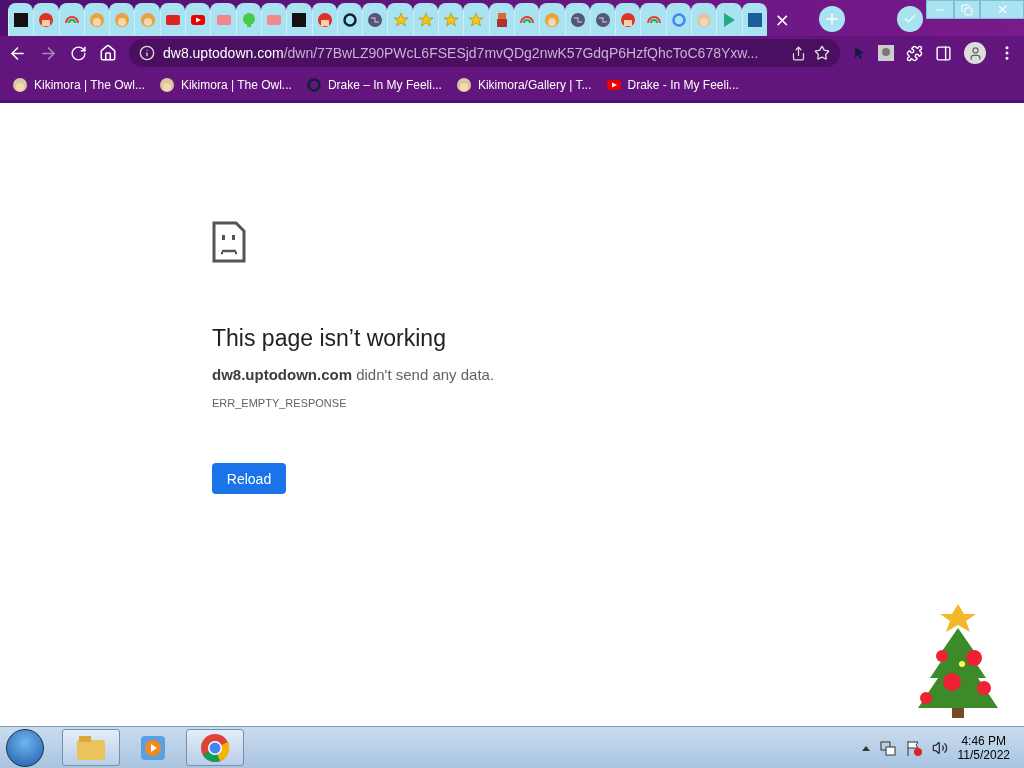 The width and height of the screenshot is (1024, 768). I want to click on browser-tab: ×, so click(781, 19).